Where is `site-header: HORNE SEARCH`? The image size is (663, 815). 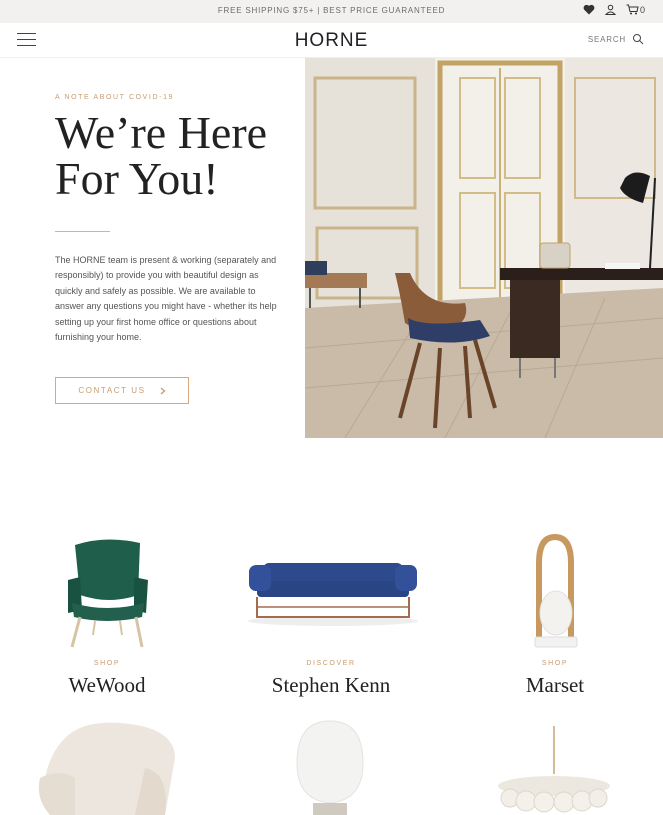
site-header: HORNE SEARCH is located at coordinates (331, 40).